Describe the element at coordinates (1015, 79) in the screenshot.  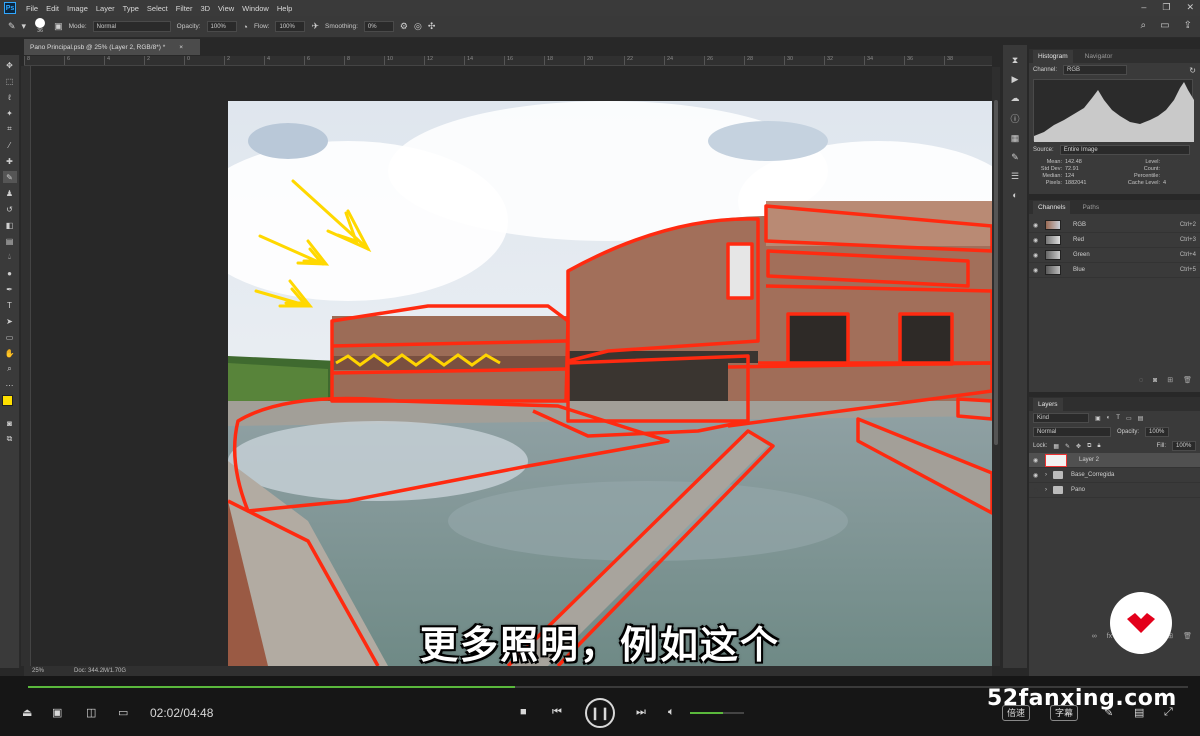
I see `actions-panel-icon: ▶` at that location.